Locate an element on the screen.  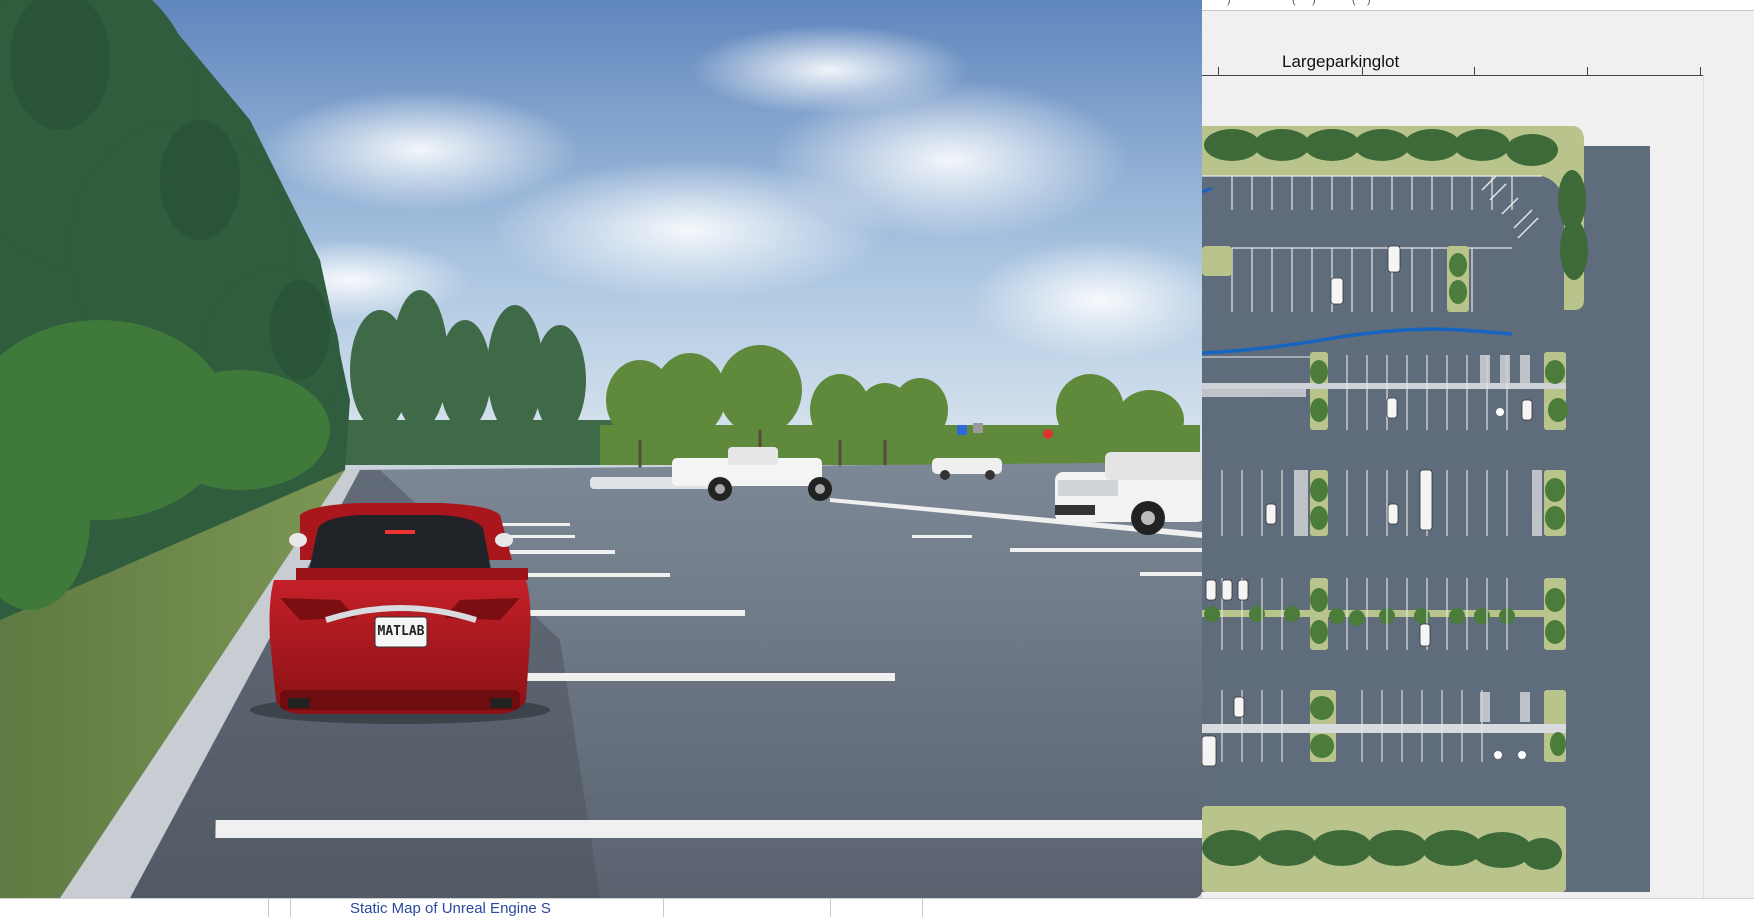
license-plate-text: MATLAB is located at coordinates (401, 631).